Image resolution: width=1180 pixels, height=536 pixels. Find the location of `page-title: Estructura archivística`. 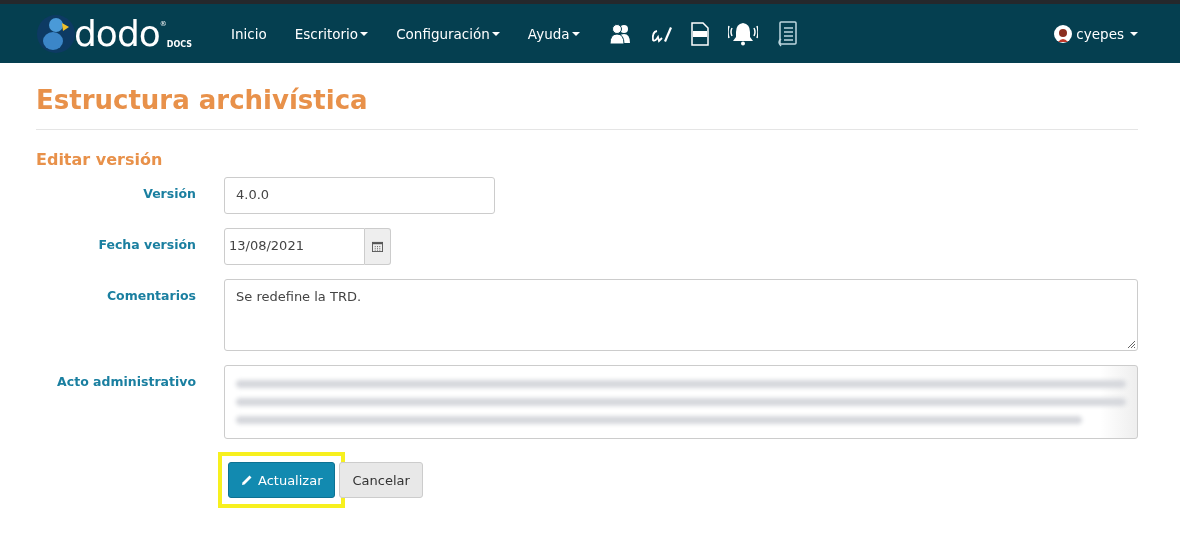

page-title: Estructura archivística is located at coordinates (202, 100).